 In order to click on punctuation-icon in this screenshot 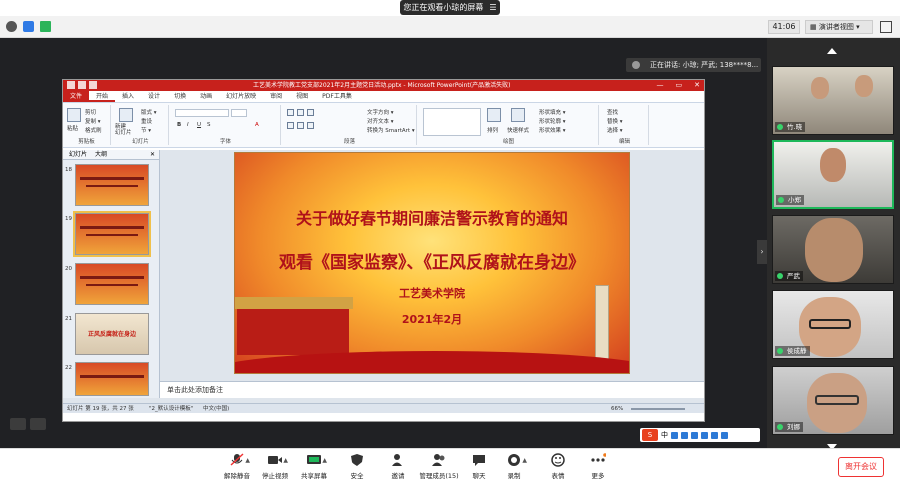, I will do `click(674, 435)`.